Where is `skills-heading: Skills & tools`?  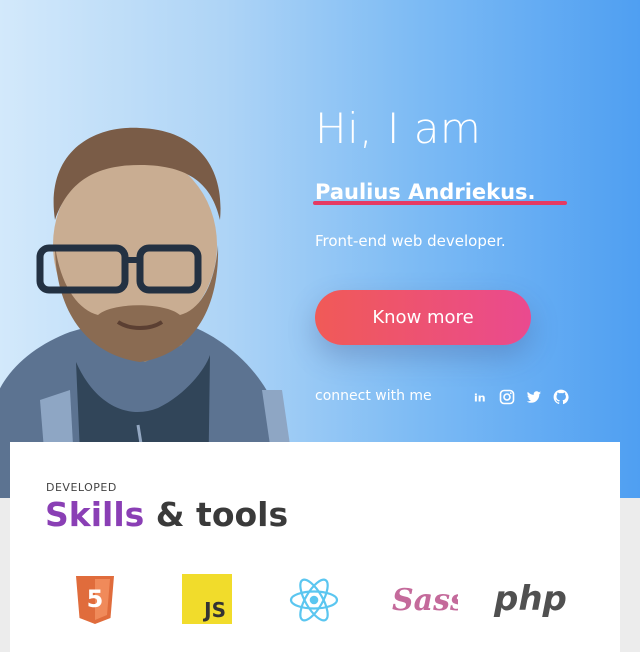
skills-heading: Skills & tools is located at coordinates (166, 514).